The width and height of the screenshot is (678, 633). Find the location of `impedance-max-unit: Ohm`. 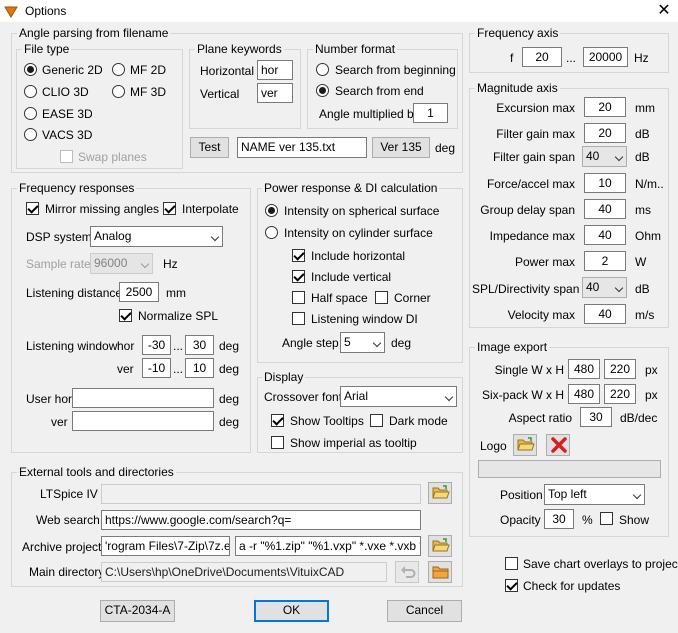

impedance-max-unit: Ohm is located at coordinates (648, 236).